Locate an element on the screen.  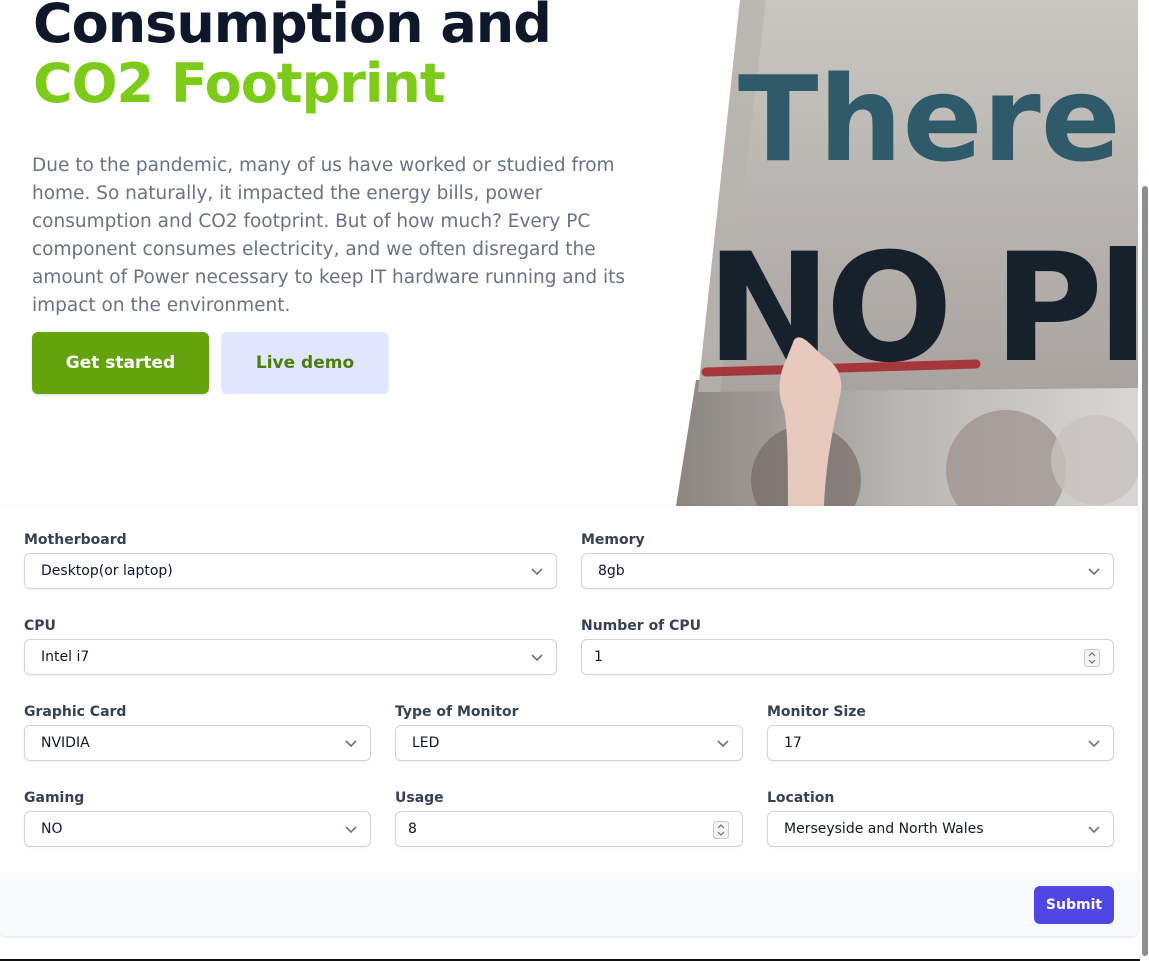
scrollbar-thumb is located at coordinates (1145, 571).